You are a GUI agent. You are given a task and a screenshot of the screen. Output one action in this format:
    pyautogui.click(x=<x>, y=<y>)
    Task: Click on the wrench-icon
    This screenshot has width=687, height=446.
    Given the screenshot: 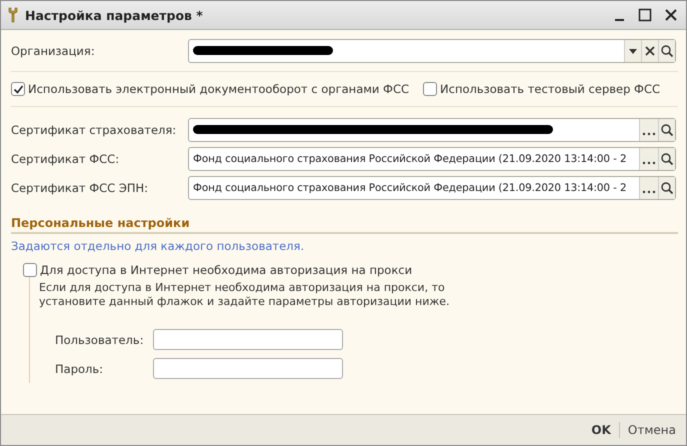 What is the action you would take?
    pyautogui.click(x=13, y=15)
    